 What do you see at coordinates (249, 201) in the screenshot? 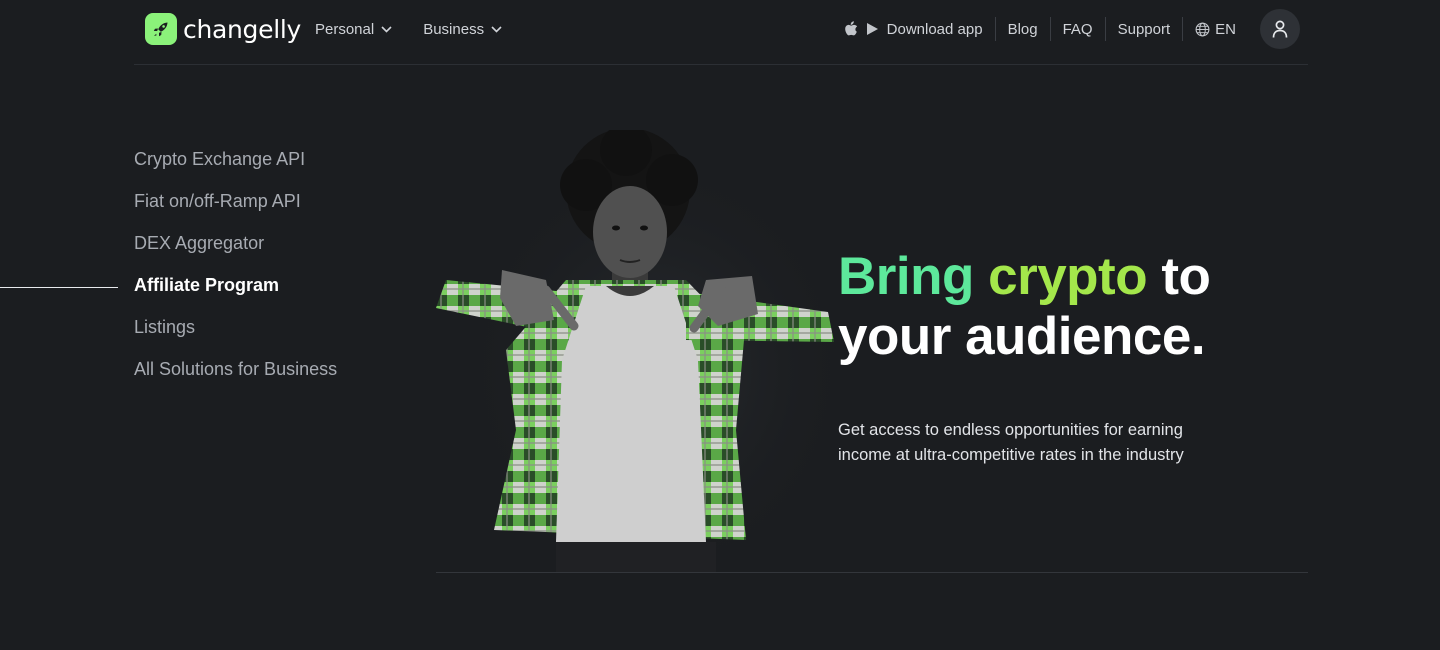
I see `side-item-fiat-ramp-api: Fiat on/off-Ramp API` at bounding box center [249, 201].